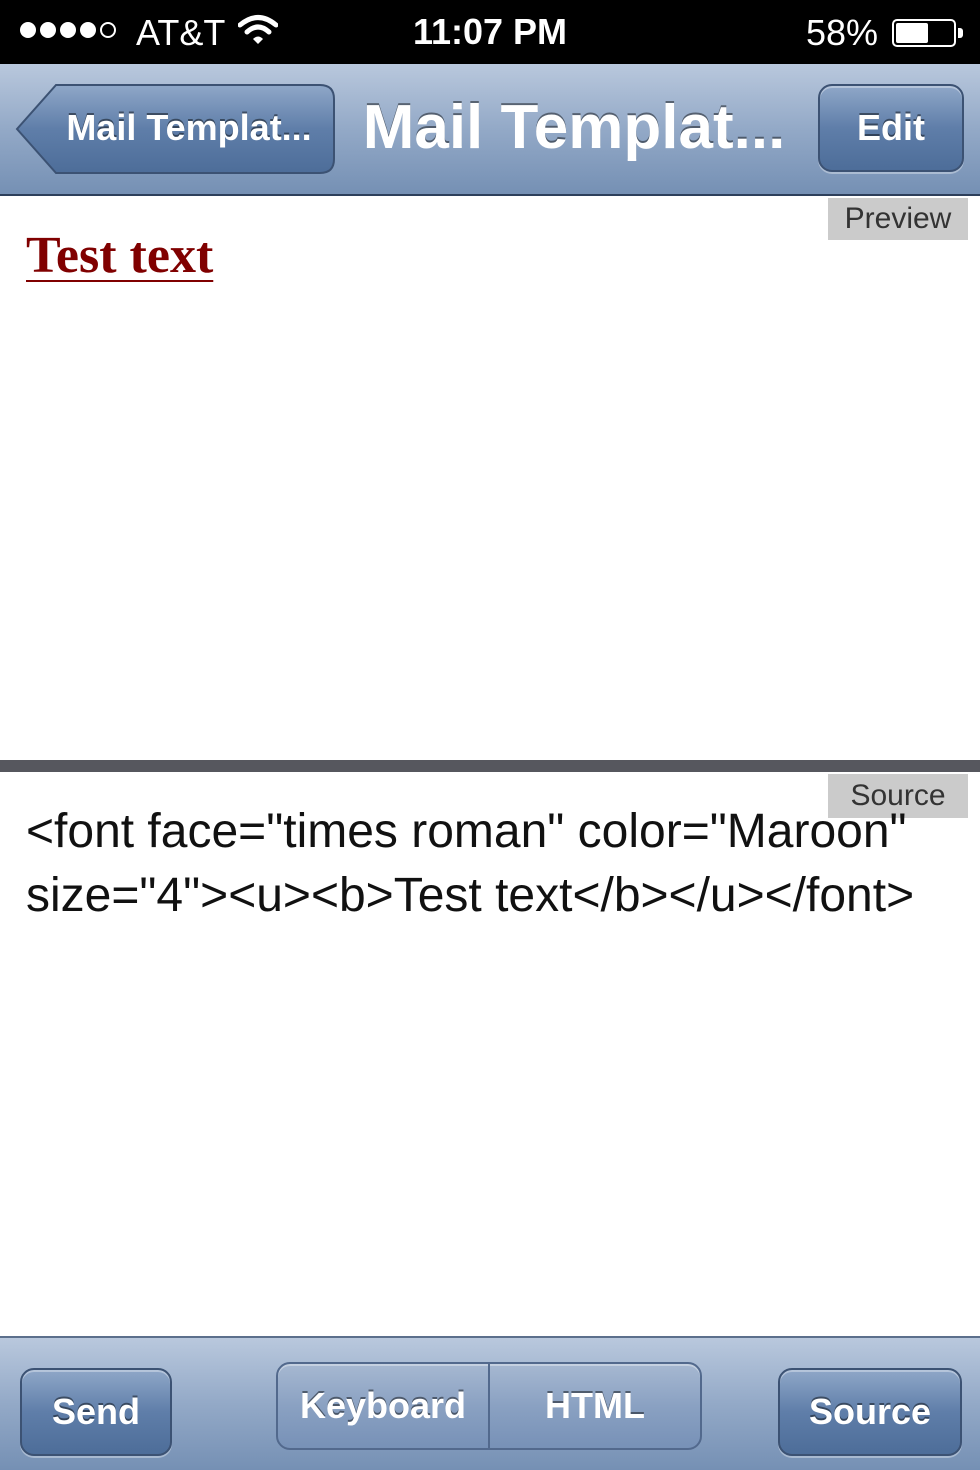 The width and height of the screenshot is (980, 1470). Describe the element at coordinates (96, 1412) in the screenshot. I see `send-button: Send` at that location.